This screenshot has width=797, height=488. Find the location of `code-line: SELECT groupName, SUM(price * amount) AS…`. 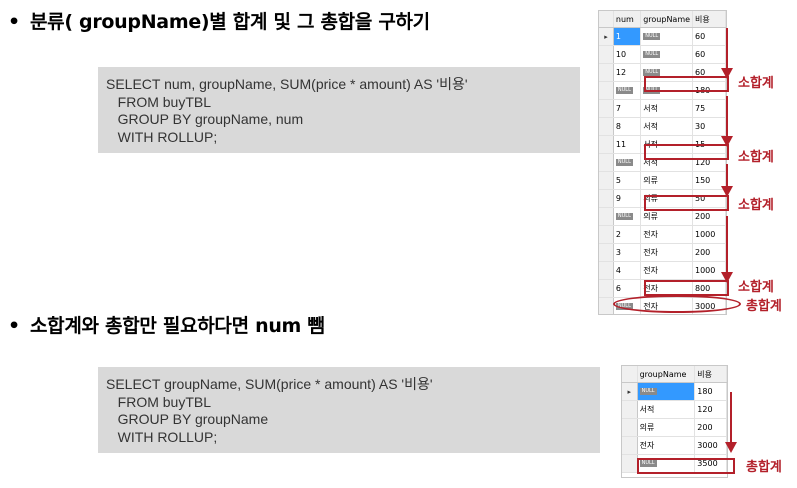

code-line: SELECT groupName, SUM(price * amount) AS… is located at coordinates (269, 384).